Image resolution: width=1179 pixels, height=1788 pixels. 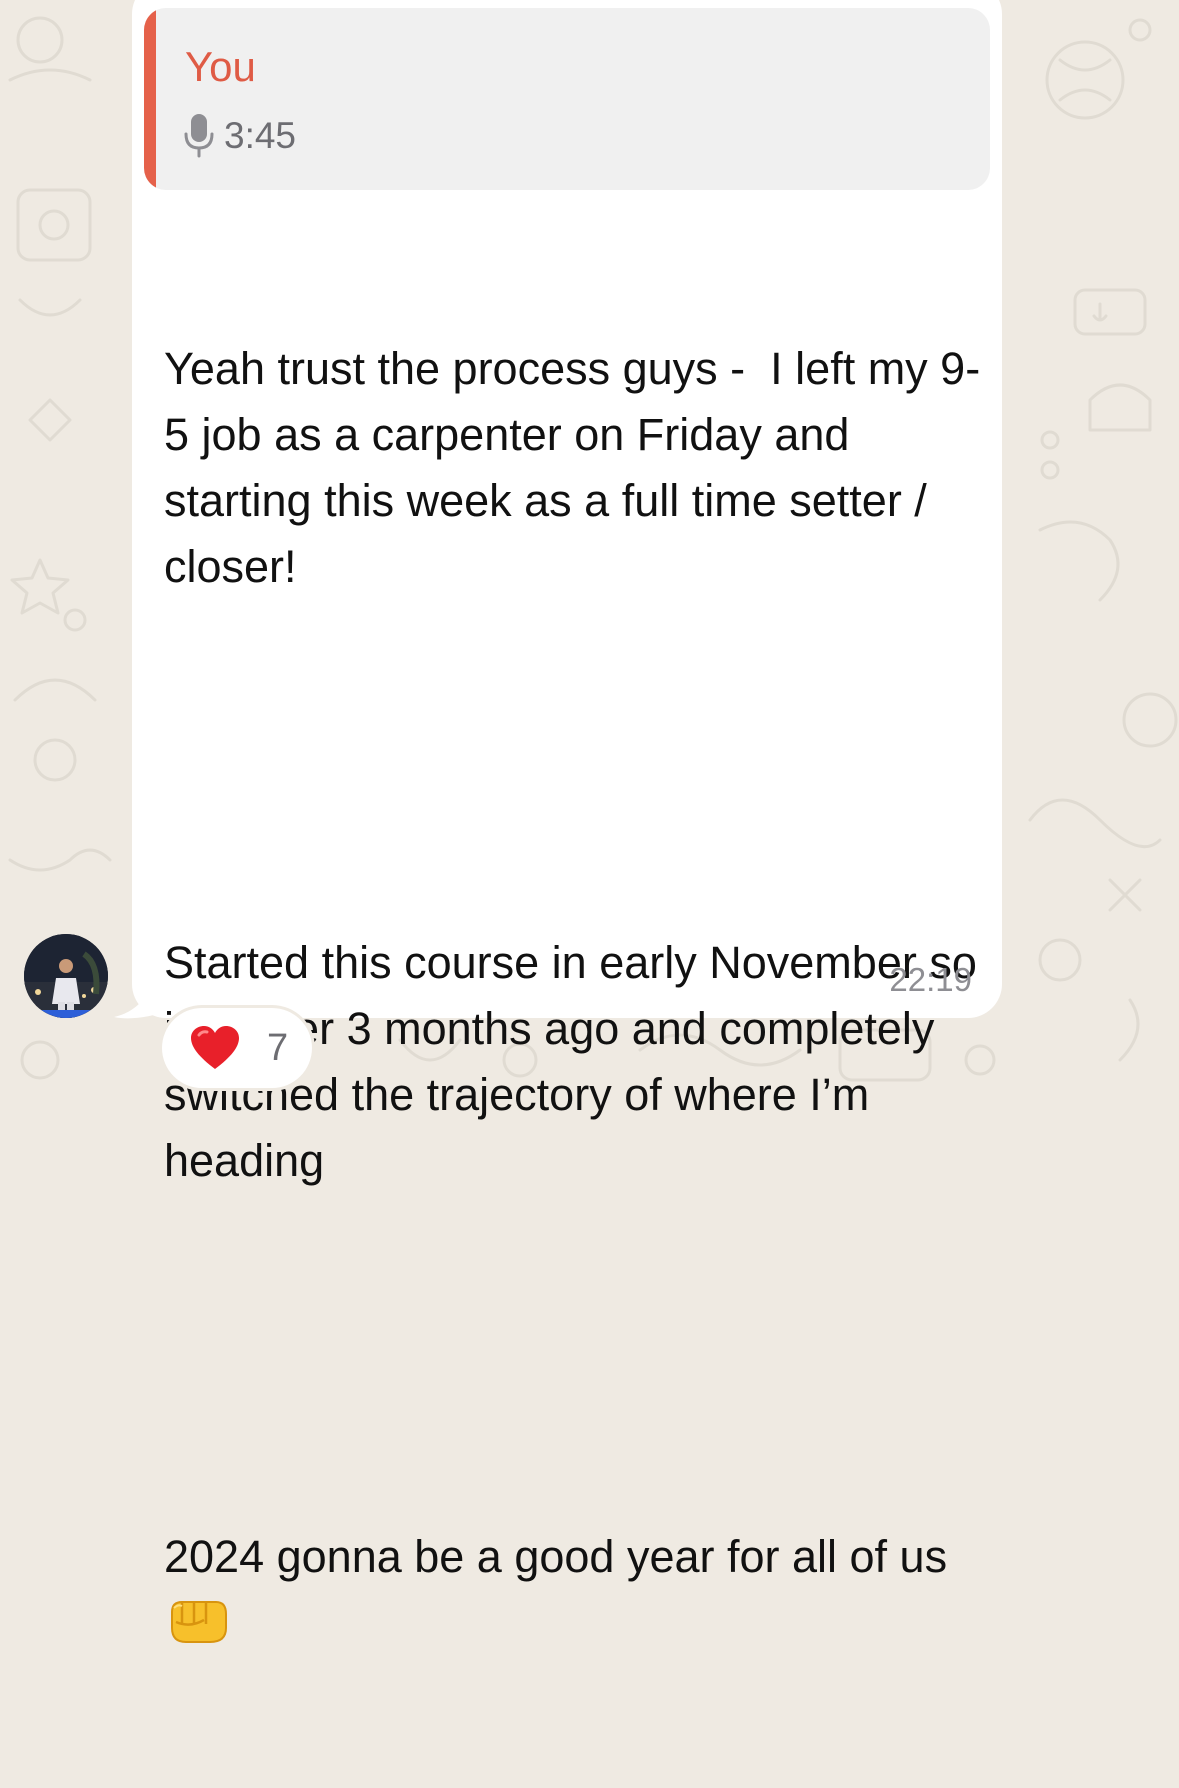 I want to click on red-heart-icon, so click(x=215, y=1047).